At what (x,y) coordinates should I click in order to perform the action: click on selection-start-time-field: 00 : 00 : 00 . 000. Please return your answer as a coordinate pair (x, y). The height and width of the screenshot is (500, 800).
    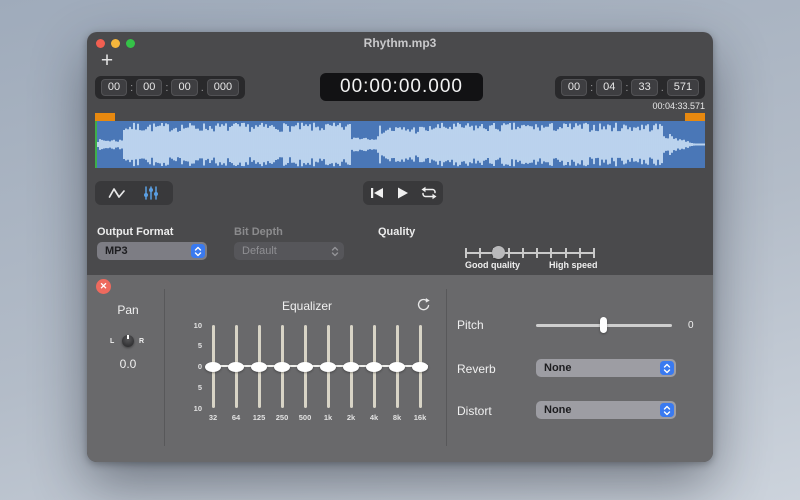
    Looking at the image, I should click on (170, 87).